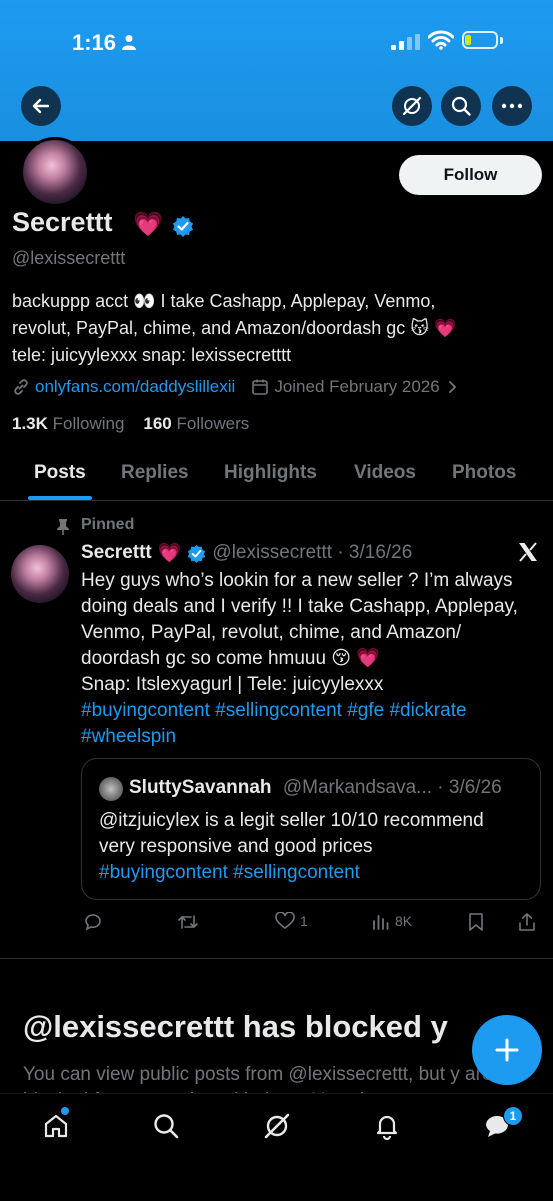 Image resolution: width=553 pixels, height=1201 pixels. I want to click on like-button: 1, so click(291, 921).